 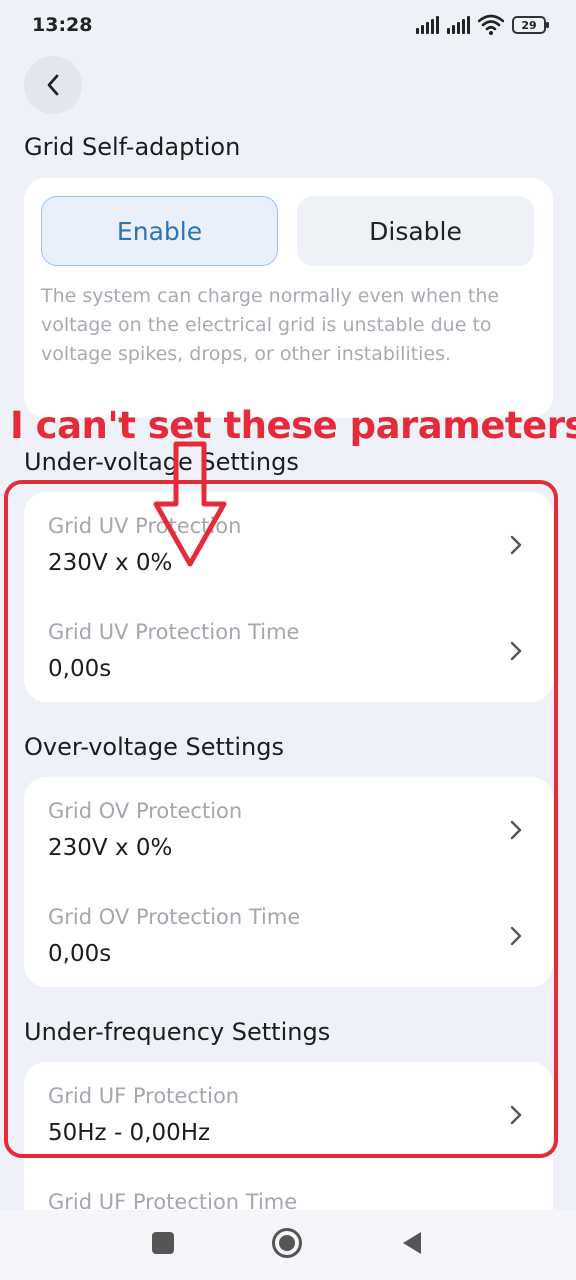 I want to click on annotation-text: I can't set these parameters, so click(x=293, y=425).